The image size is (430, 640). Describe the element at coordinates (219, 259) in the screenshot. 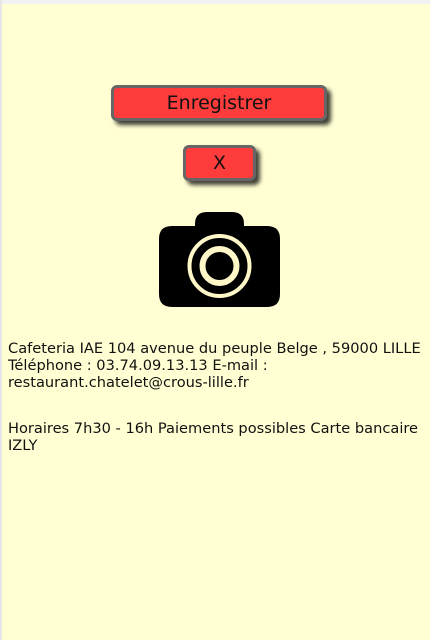

I see `camera-icon` at that location.